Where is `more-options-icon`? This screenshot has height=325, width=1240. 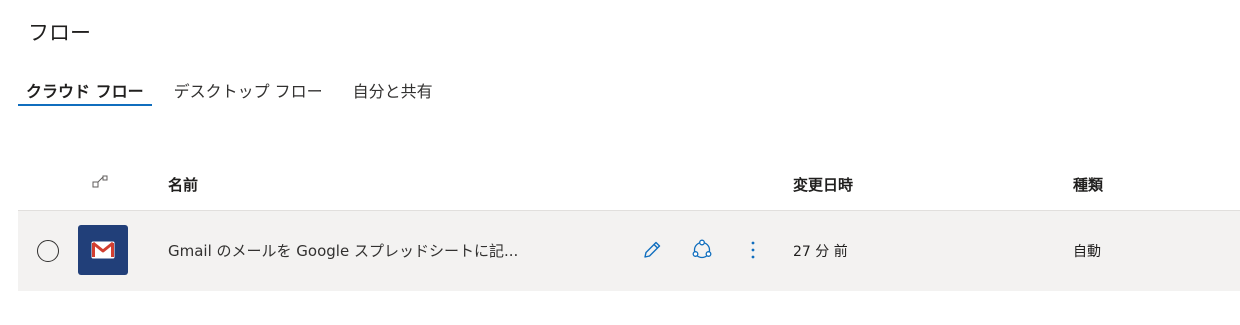 more-options-icon is located at coordinates (753, 250).